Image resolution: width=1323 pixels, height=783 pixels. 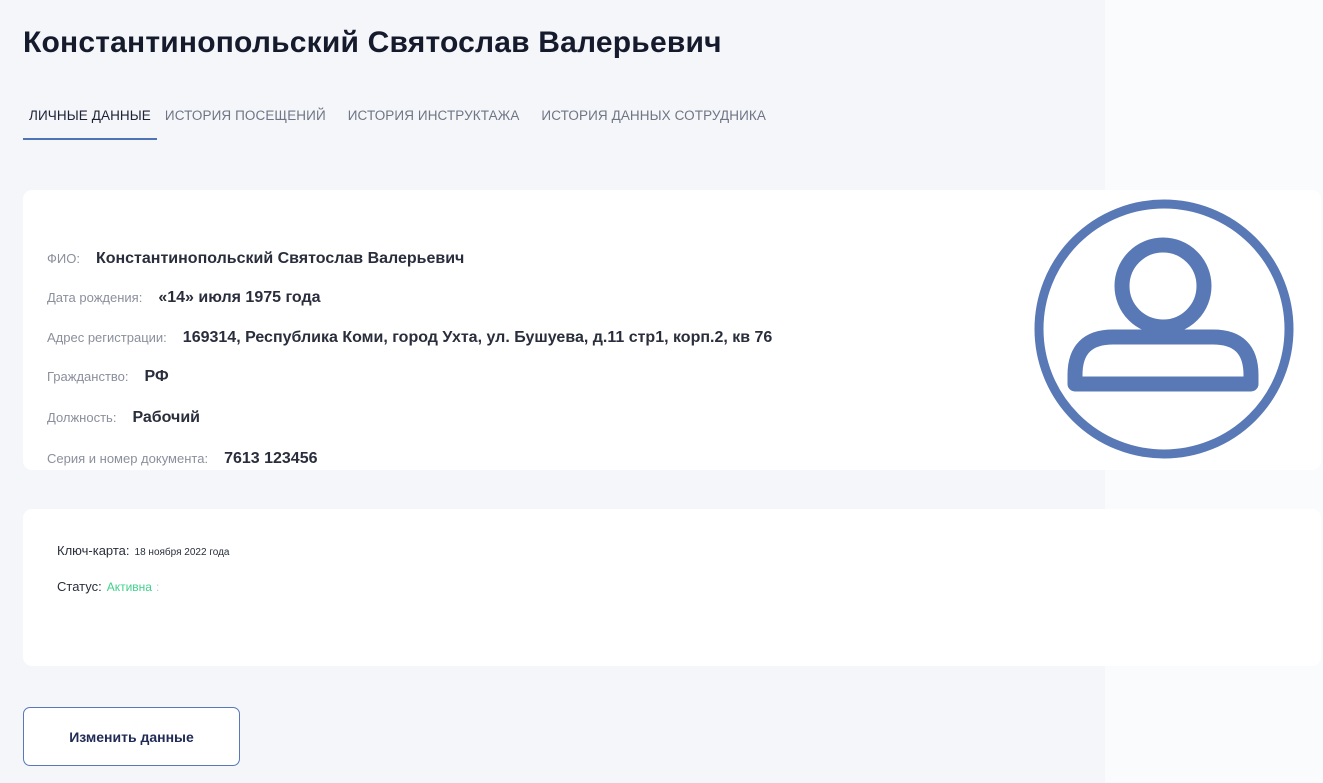 What do you see at coordinates (128, 458) in the screenshot?
I see `document-label: Серия и номер документа:` at bounding box center [128, 458].